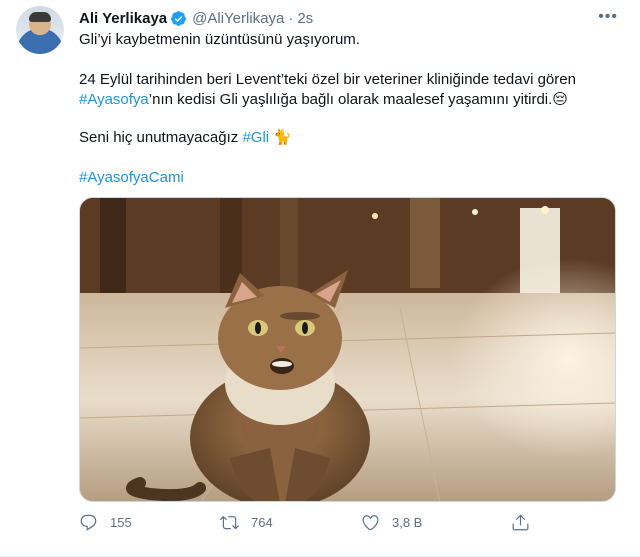  Describe the element at coordinates (105, 522) in the screenshot. I see `reply-button: 155` at that location.